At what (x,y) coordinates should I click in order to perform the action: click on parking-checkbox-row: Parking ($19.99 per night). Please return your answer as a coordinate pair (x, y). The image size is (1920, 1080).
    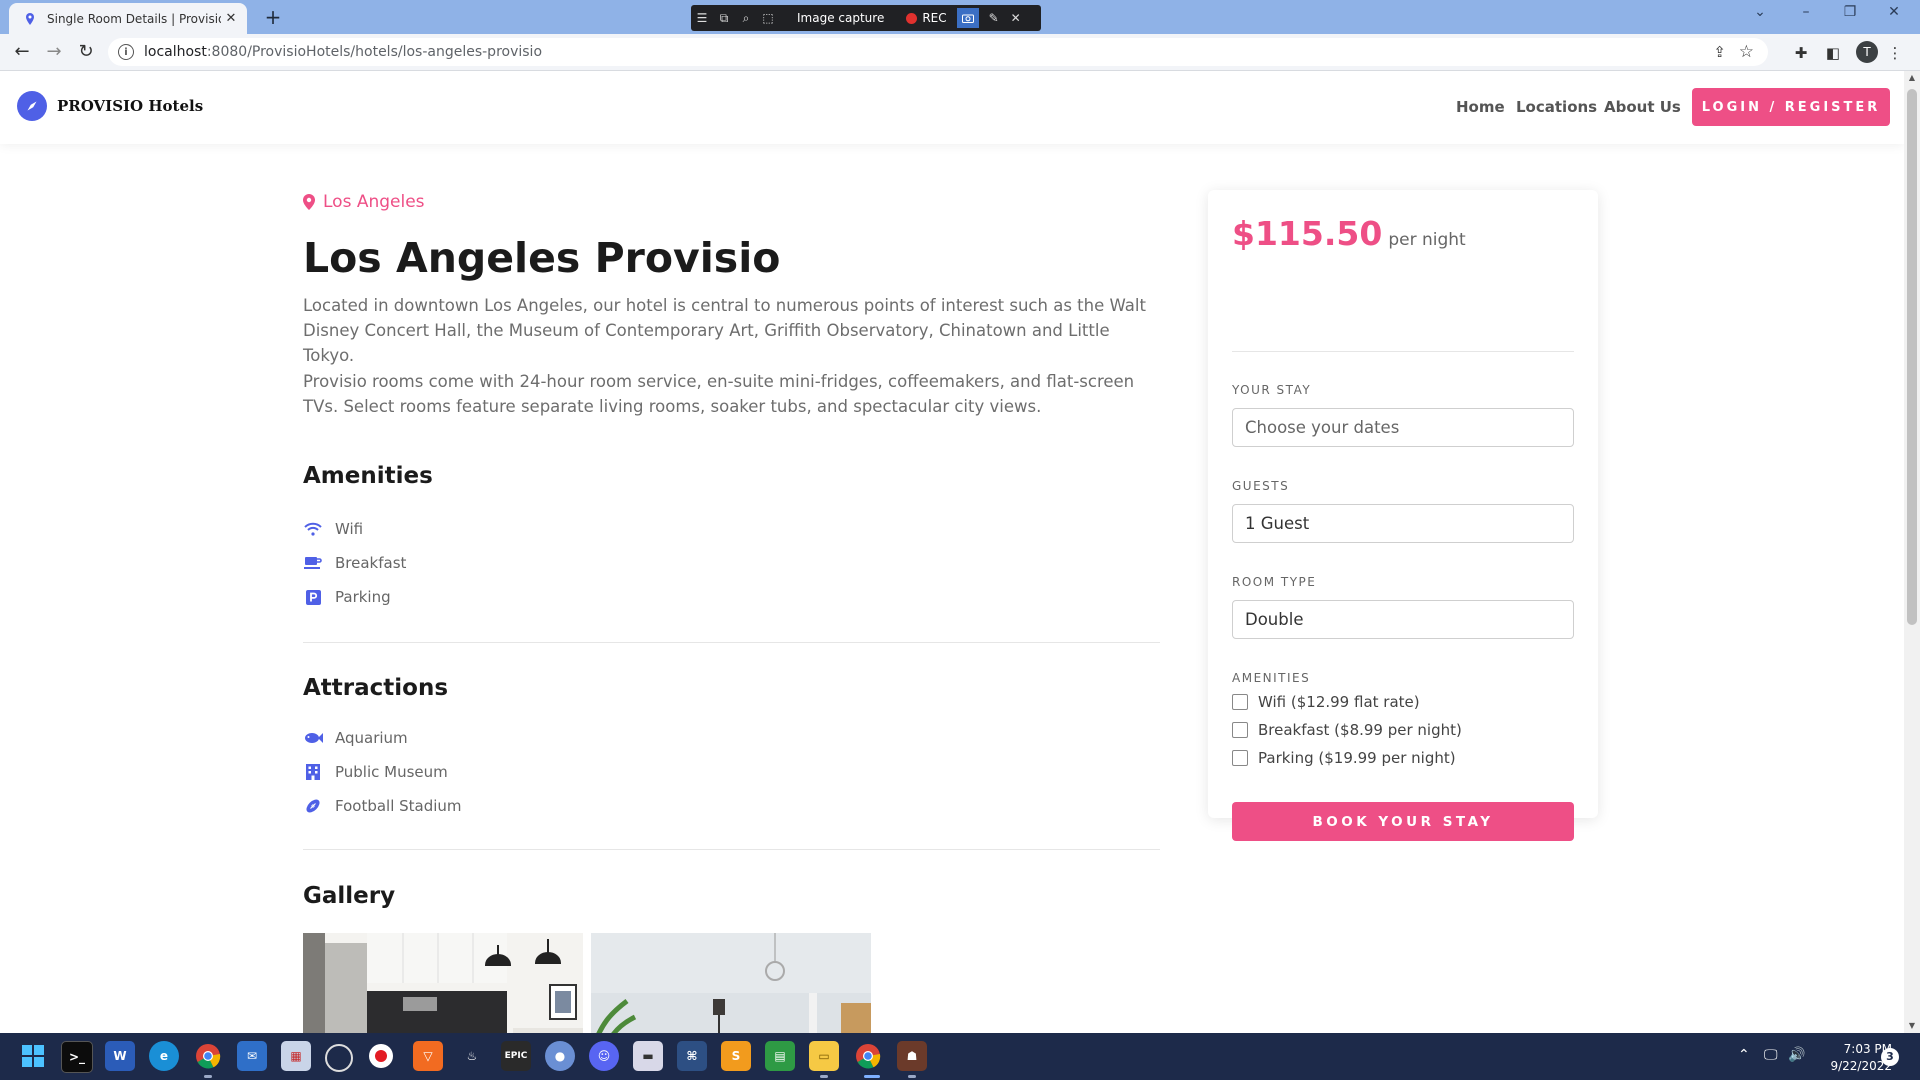
    Looking at the image, I should click on (1347, 758).